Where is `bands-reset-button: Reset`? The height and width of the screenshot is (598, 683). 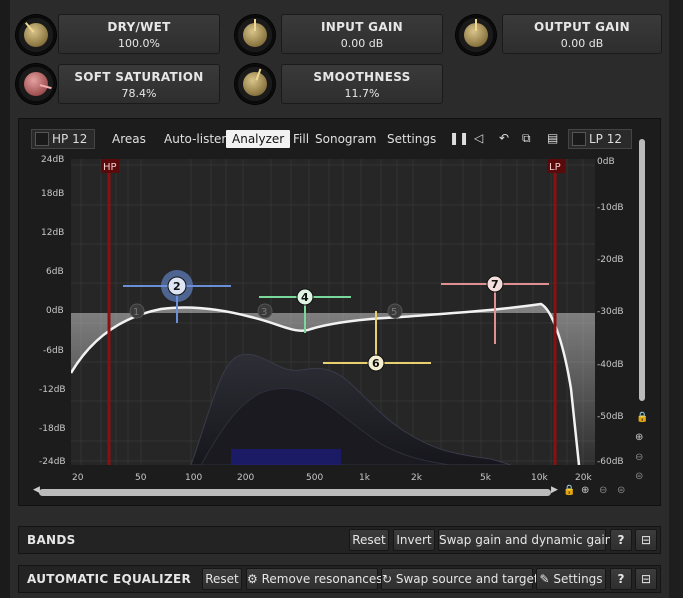
bands-reset-button: Reset is located at coordinates (369, 540).